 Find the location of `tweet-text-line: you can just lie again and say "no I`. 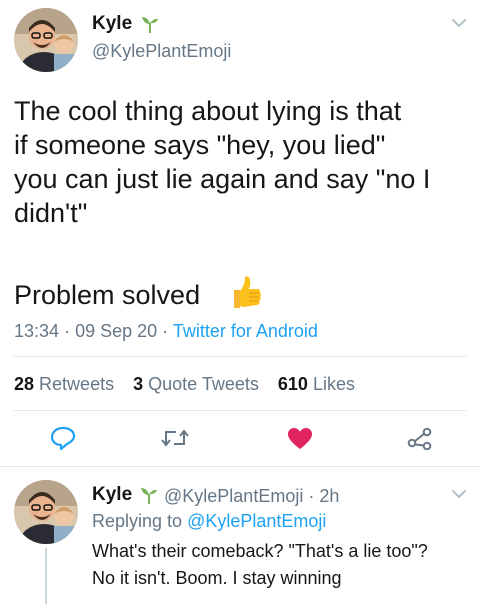

tweet-text-line: you can just lie again and say "no I is located at coordinates (222, 179).